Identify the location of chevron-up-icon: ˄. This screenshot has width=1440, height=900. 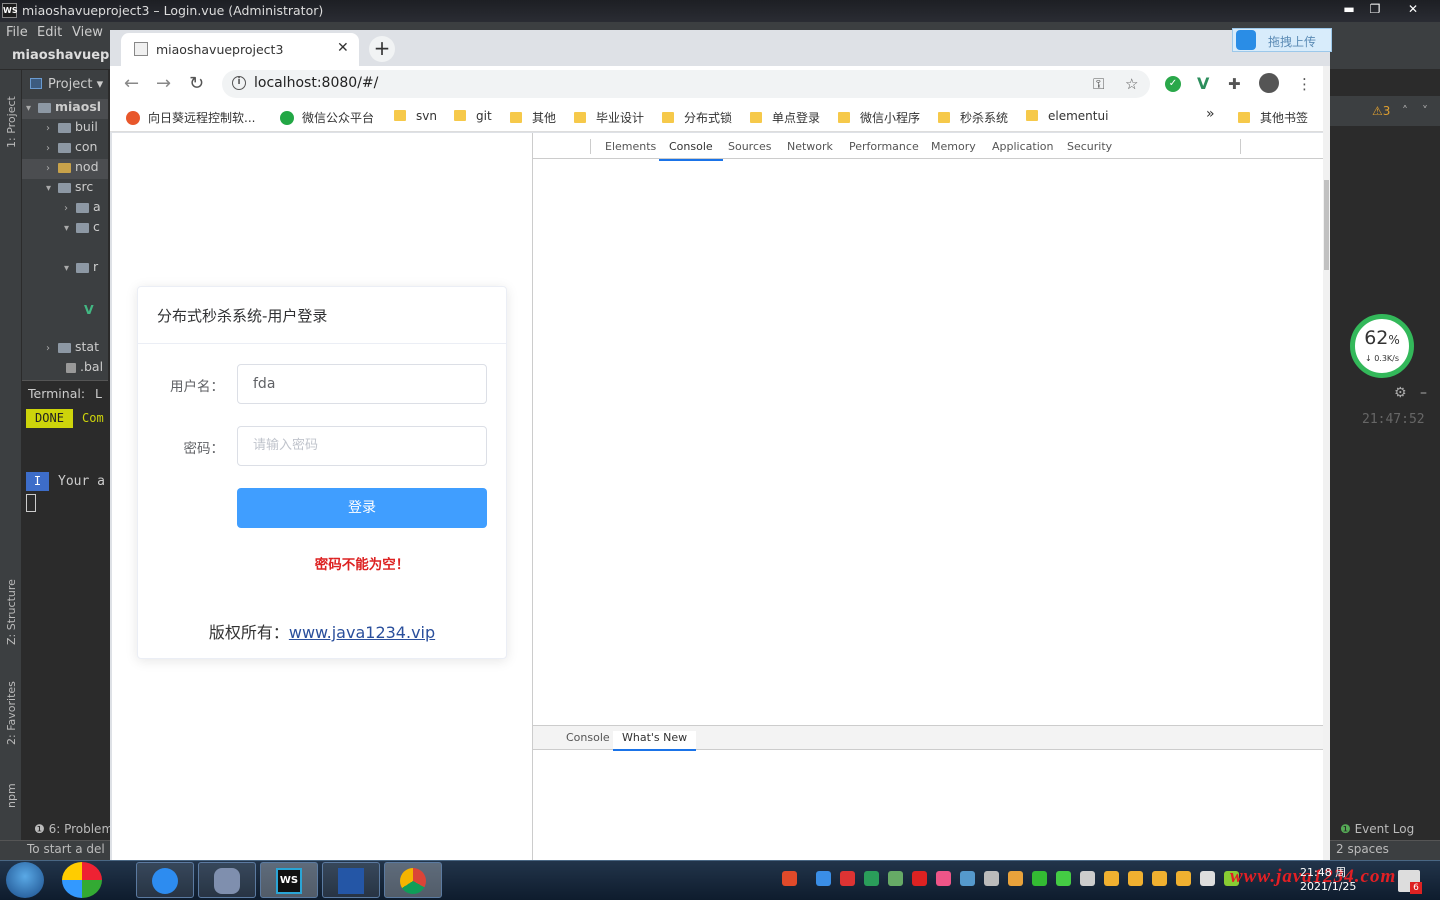
(1405, 111).